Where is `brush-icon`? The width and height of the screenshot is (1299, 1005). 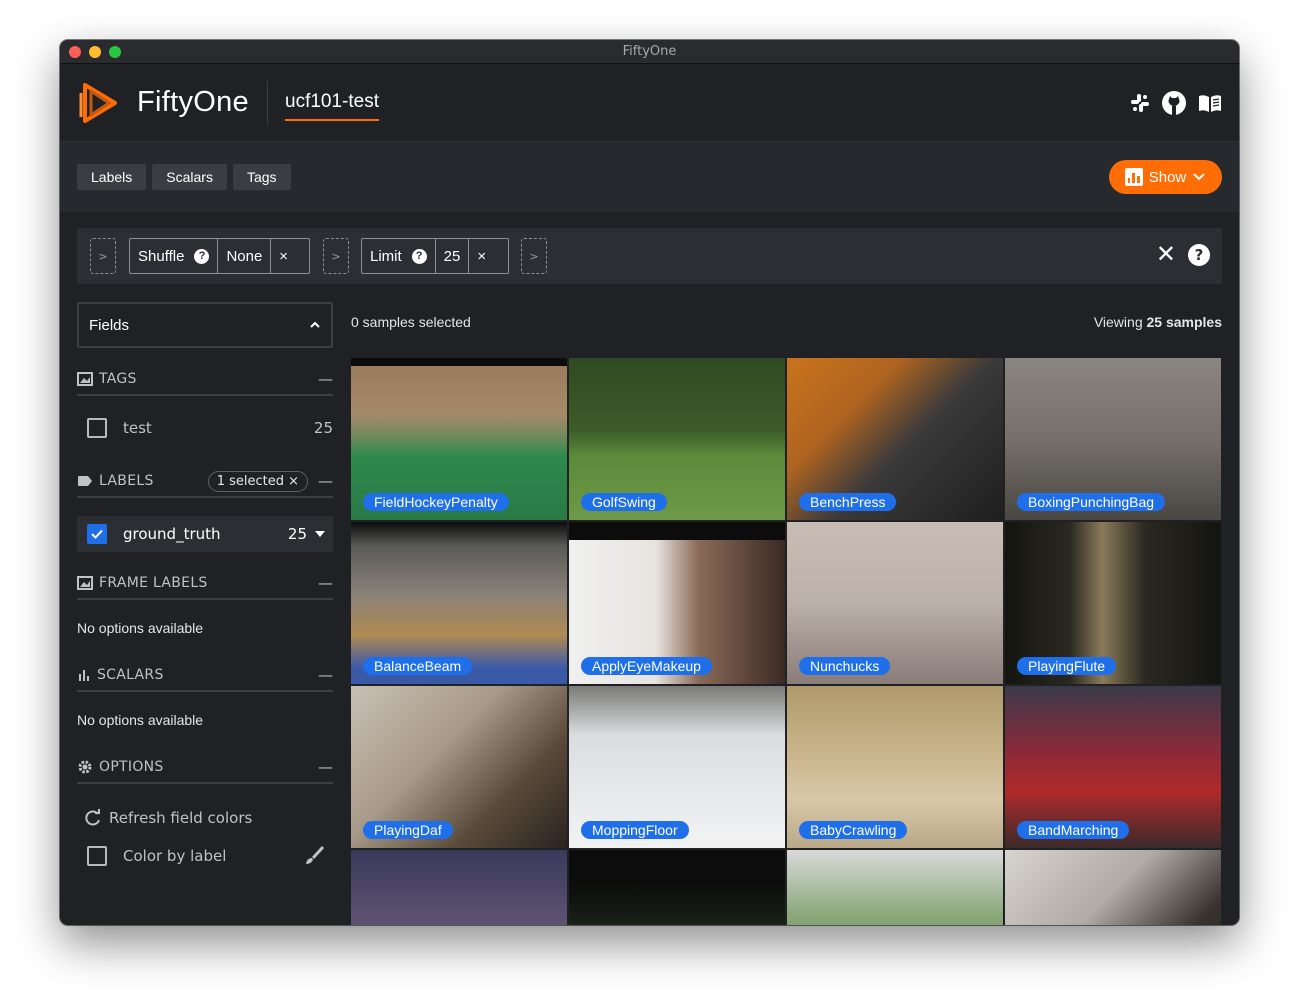
brush-icon is located at coordinates (314, 856).